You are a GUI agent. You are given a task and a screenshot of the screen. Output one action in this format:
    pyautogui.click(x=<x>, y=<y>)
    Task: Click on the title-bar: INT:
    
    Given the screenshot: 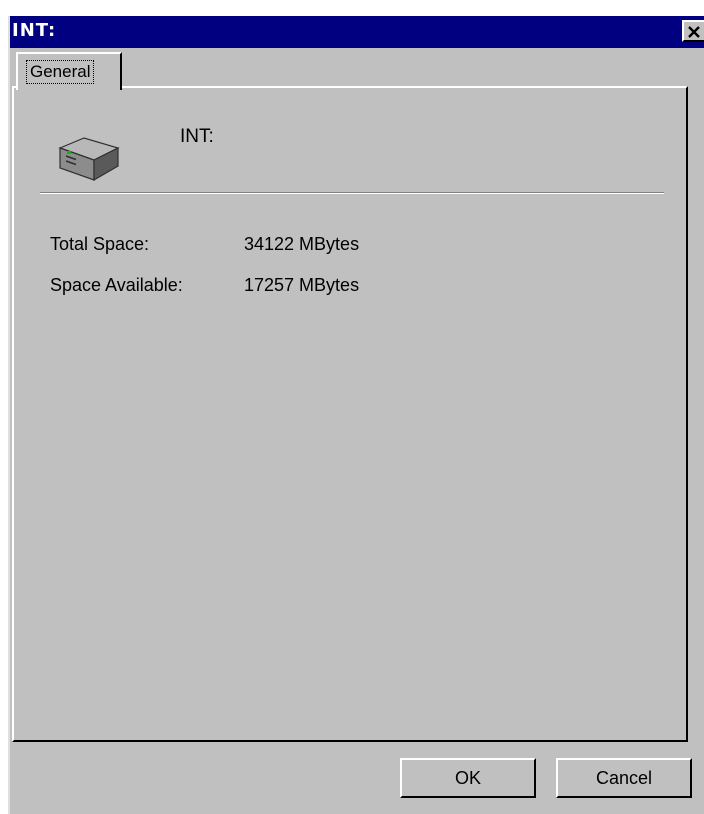 What is the action you would take?
    pyautogui.click(x=357, y=32)
    